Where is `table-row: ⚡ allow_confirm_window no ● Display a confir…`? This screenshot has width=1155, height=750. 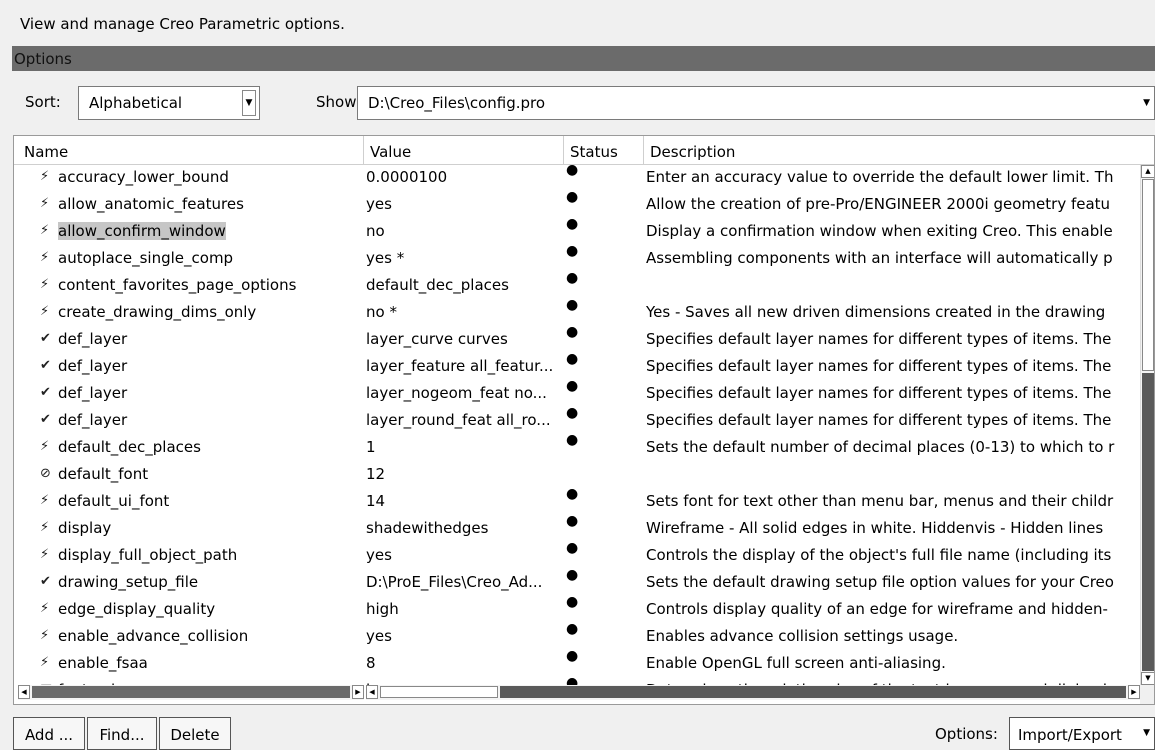 table-row: ⚡ allow_confirm_window no ● Display a confir… is located at coordinates (577, 231).